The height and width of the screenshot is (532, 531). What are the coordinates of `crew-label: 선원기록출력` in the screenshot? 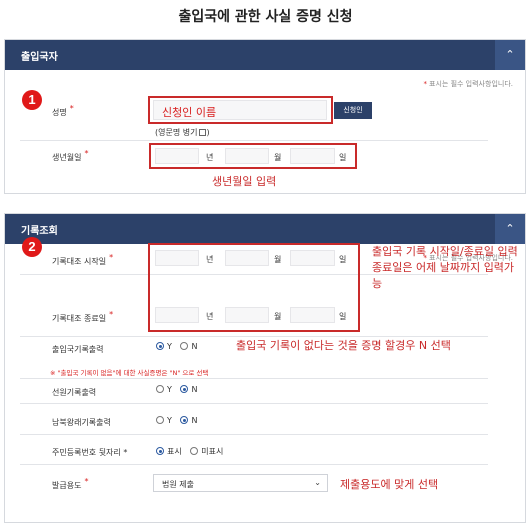 It's located at (74, 392).